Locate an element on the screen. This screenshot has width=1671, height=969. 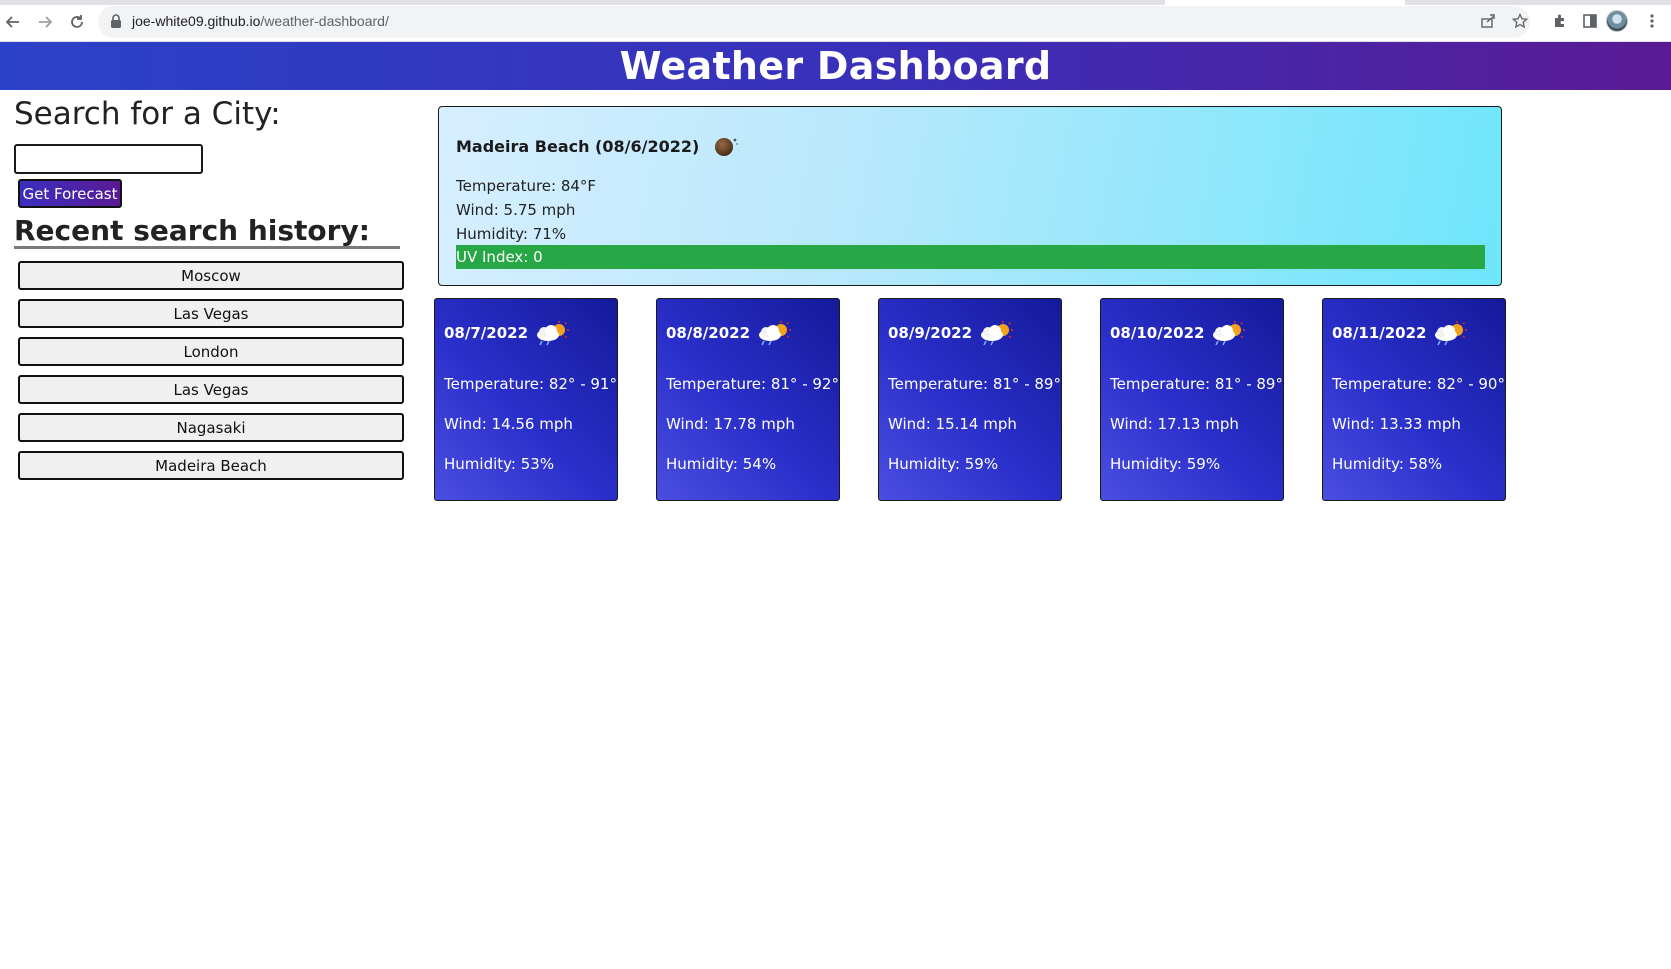
active-tab-indicator is located at coordinates (1285, 2).